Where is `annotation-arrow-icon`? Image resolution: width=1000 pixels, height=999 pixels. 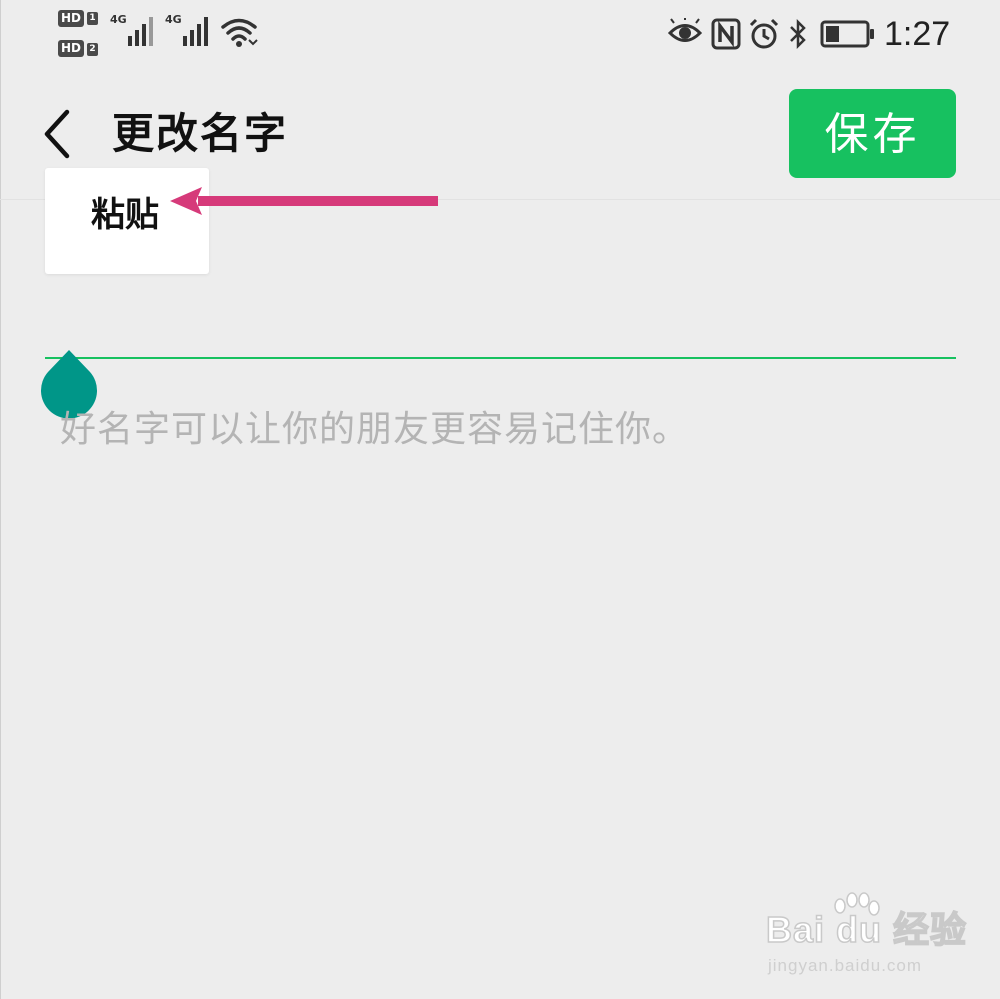 annotation-arrow-icon is located at coordinates (304, 201).